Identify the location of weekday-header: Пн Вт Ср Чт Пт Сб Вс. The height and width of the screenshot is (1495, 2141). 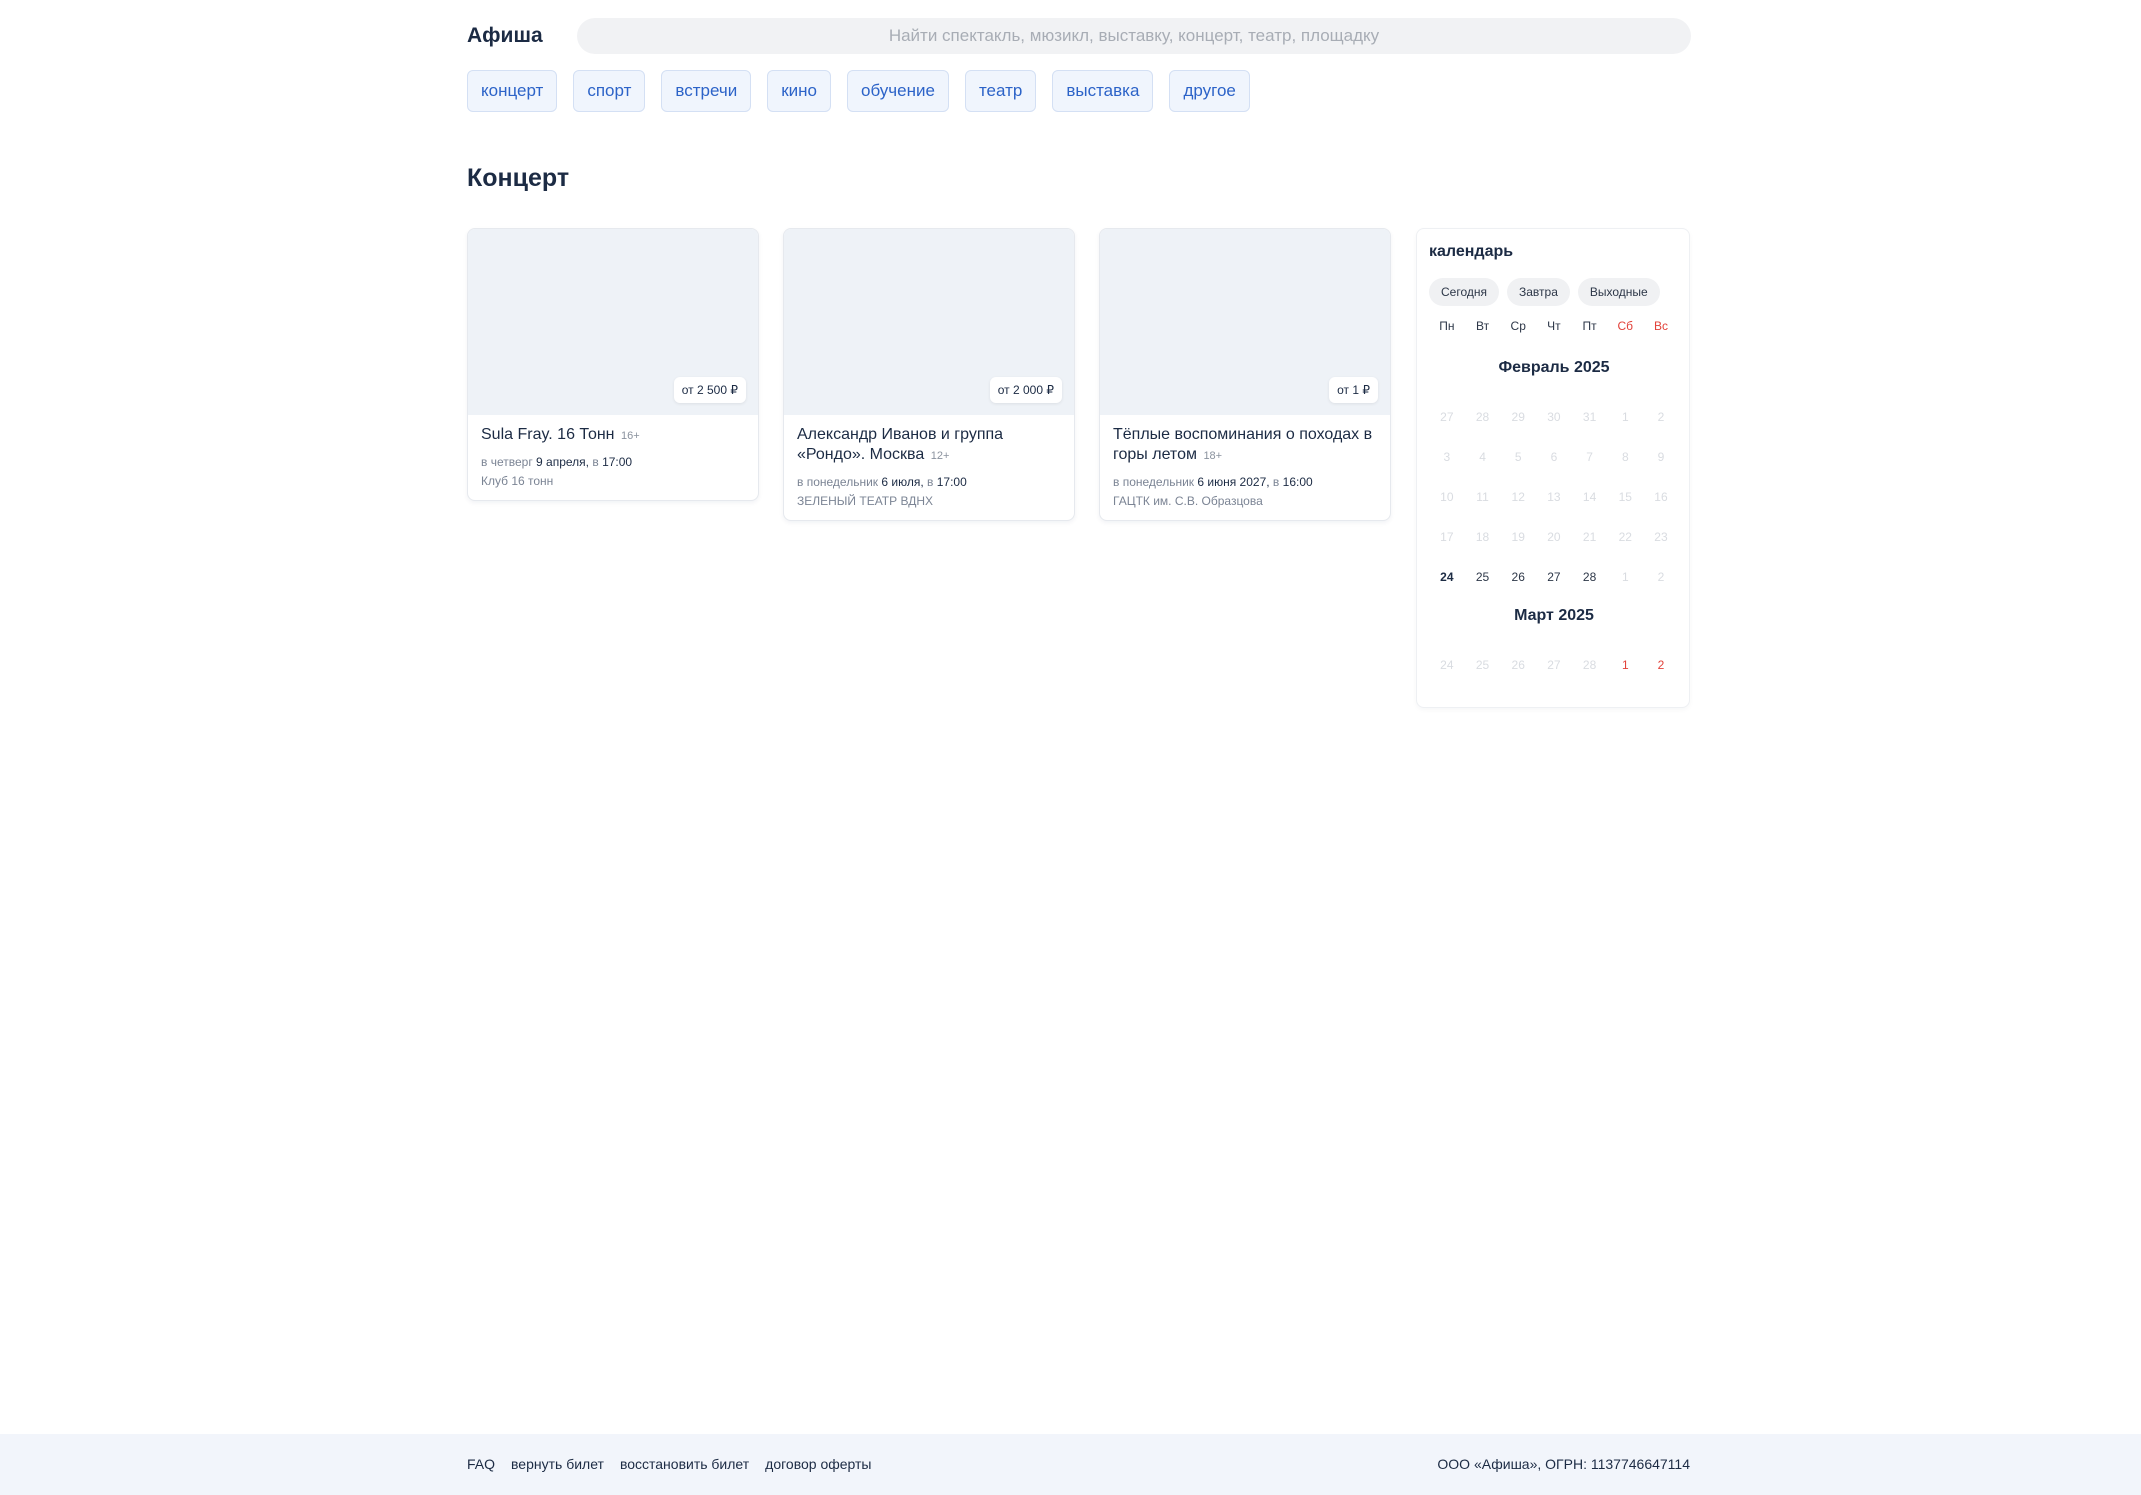
(1554, 326).